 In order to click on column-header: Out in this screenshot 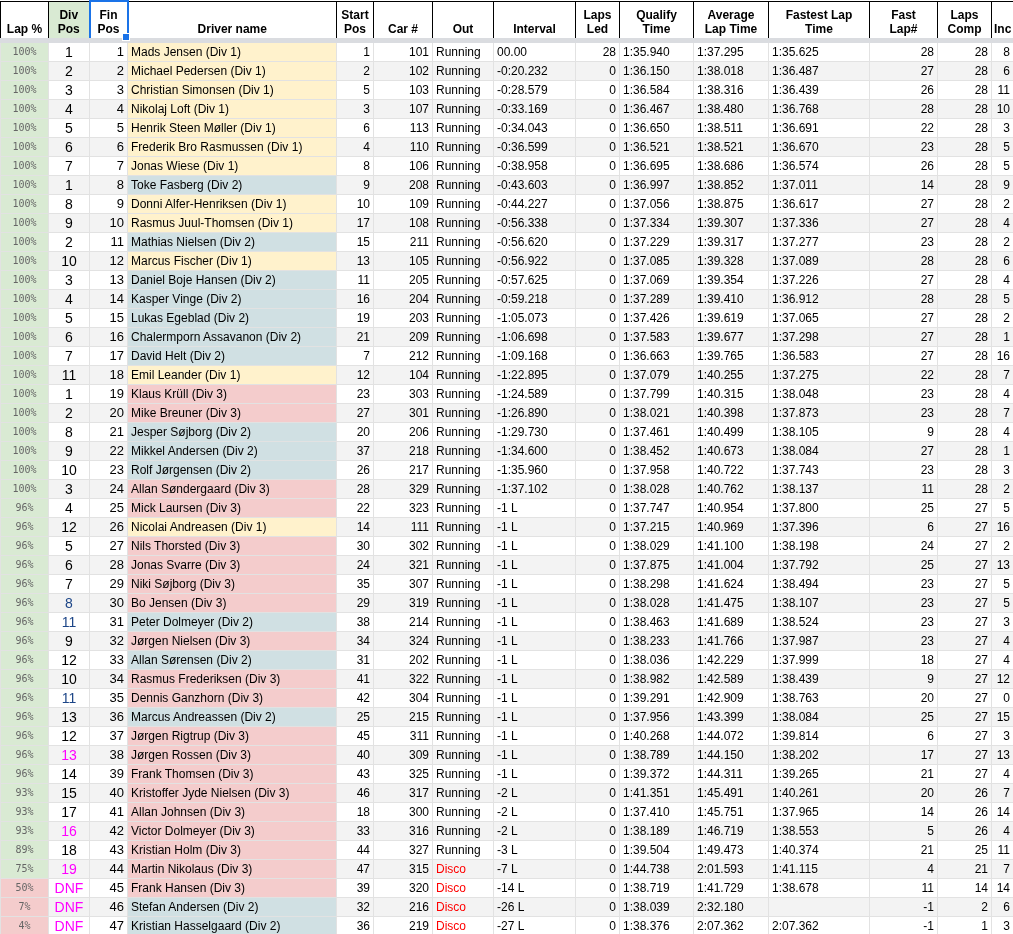, I will do `click(463, 21)`.